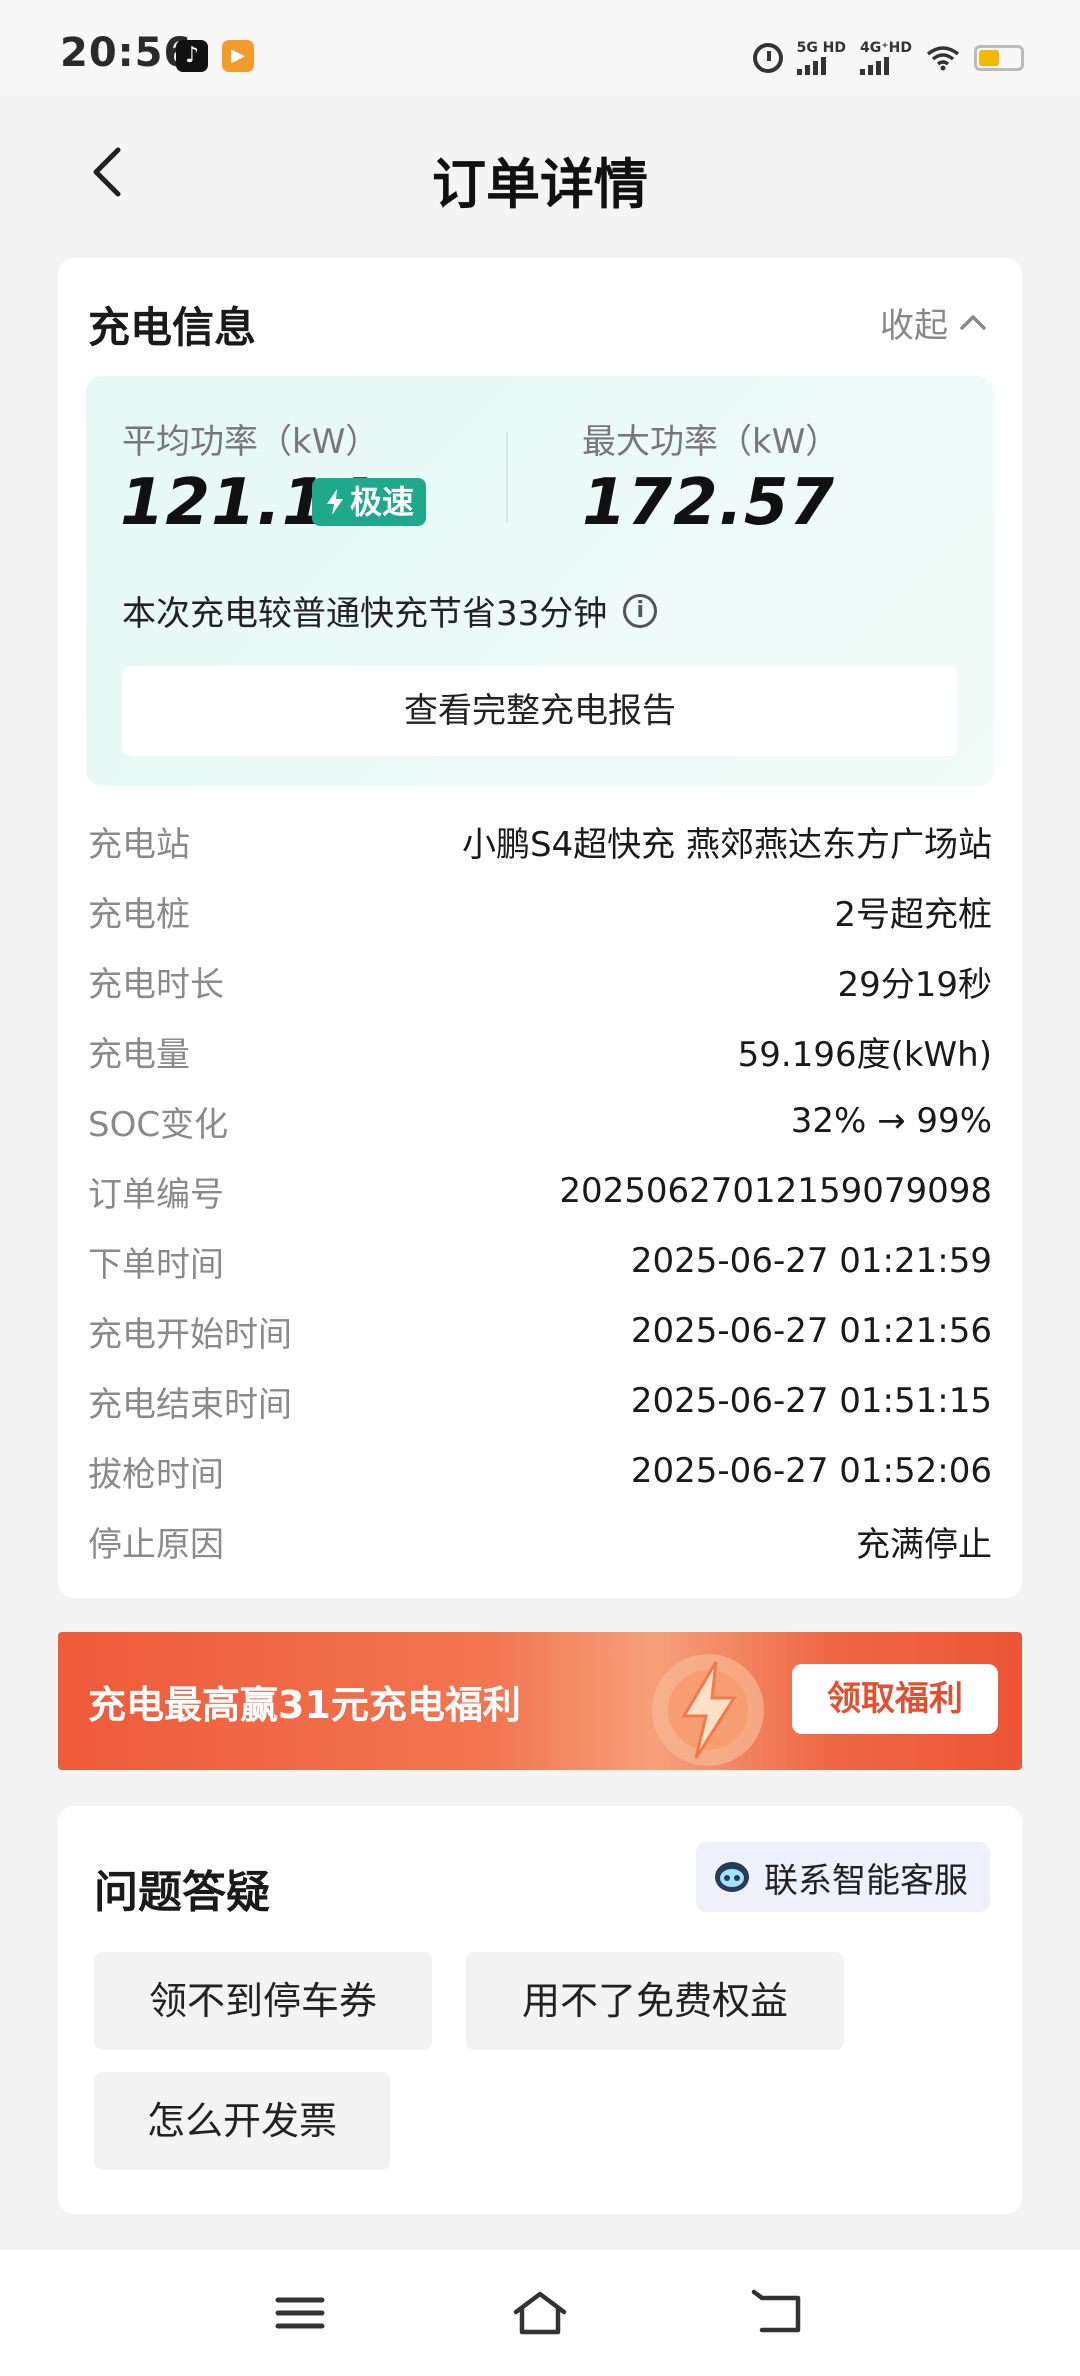 The height and width of the screenshot is (2376, 1080). I want to click on charge-info-heading: 充电信息, so click(172, 327).